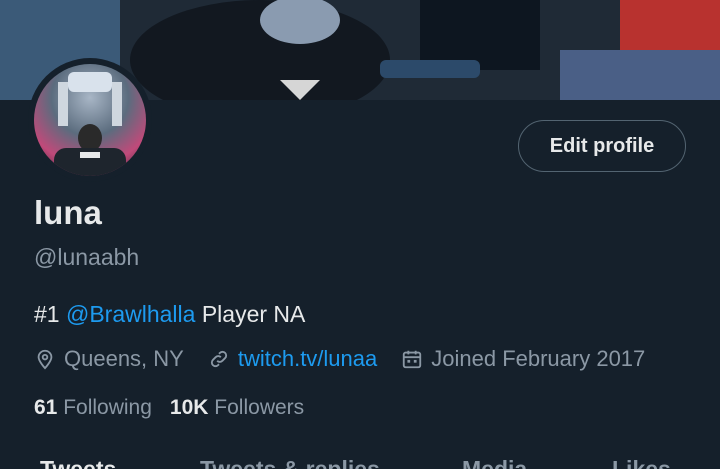  I want to click on profile-stats: 61 Following 10K Followers, so click(178, 408).